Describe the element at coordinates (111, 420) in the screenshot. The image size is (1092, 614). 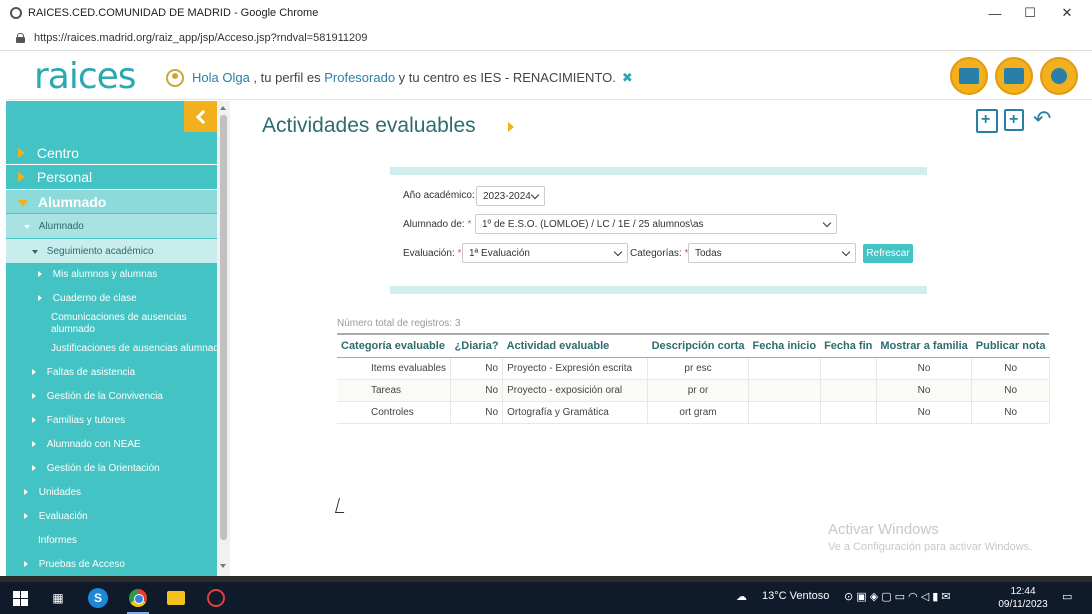
I see `sidebar-item-familias: Familias y tutores` at that location.